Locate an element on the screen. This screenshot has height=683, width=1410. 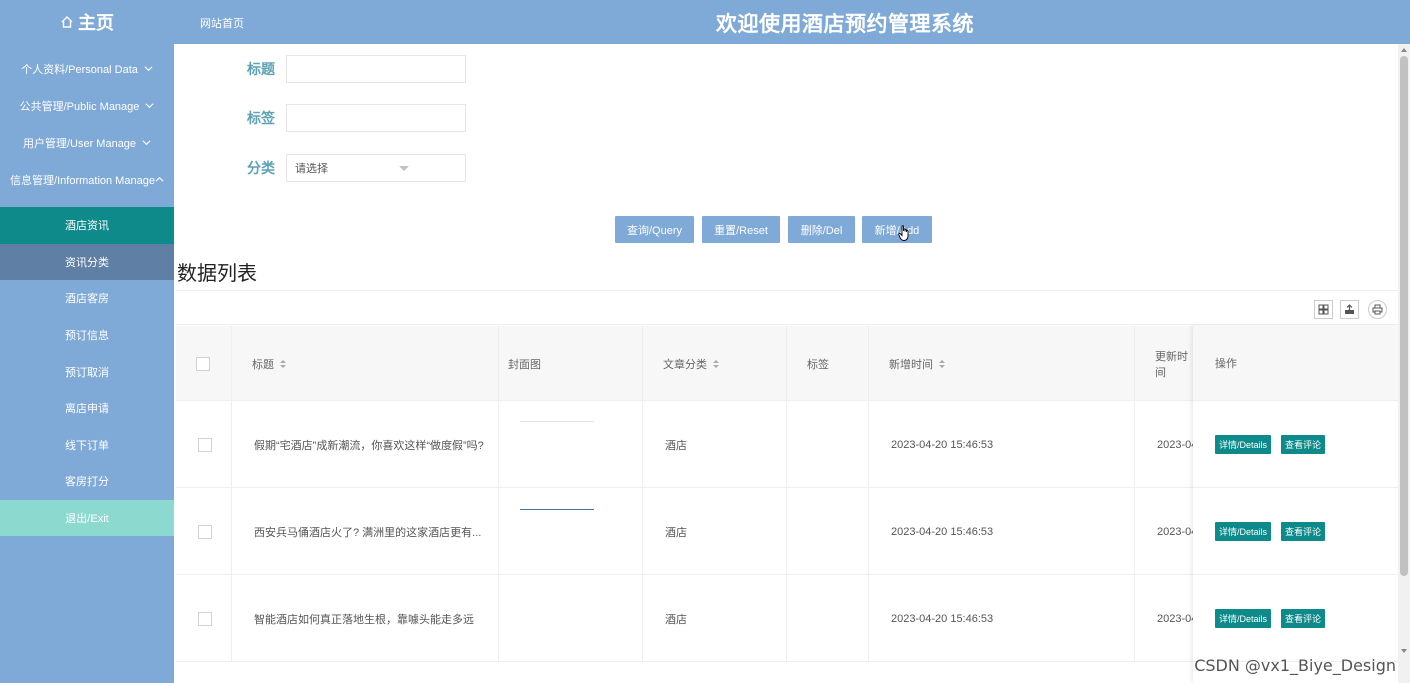
sidebar-item-label: 预订取消 is located at coordinates (87, 372).